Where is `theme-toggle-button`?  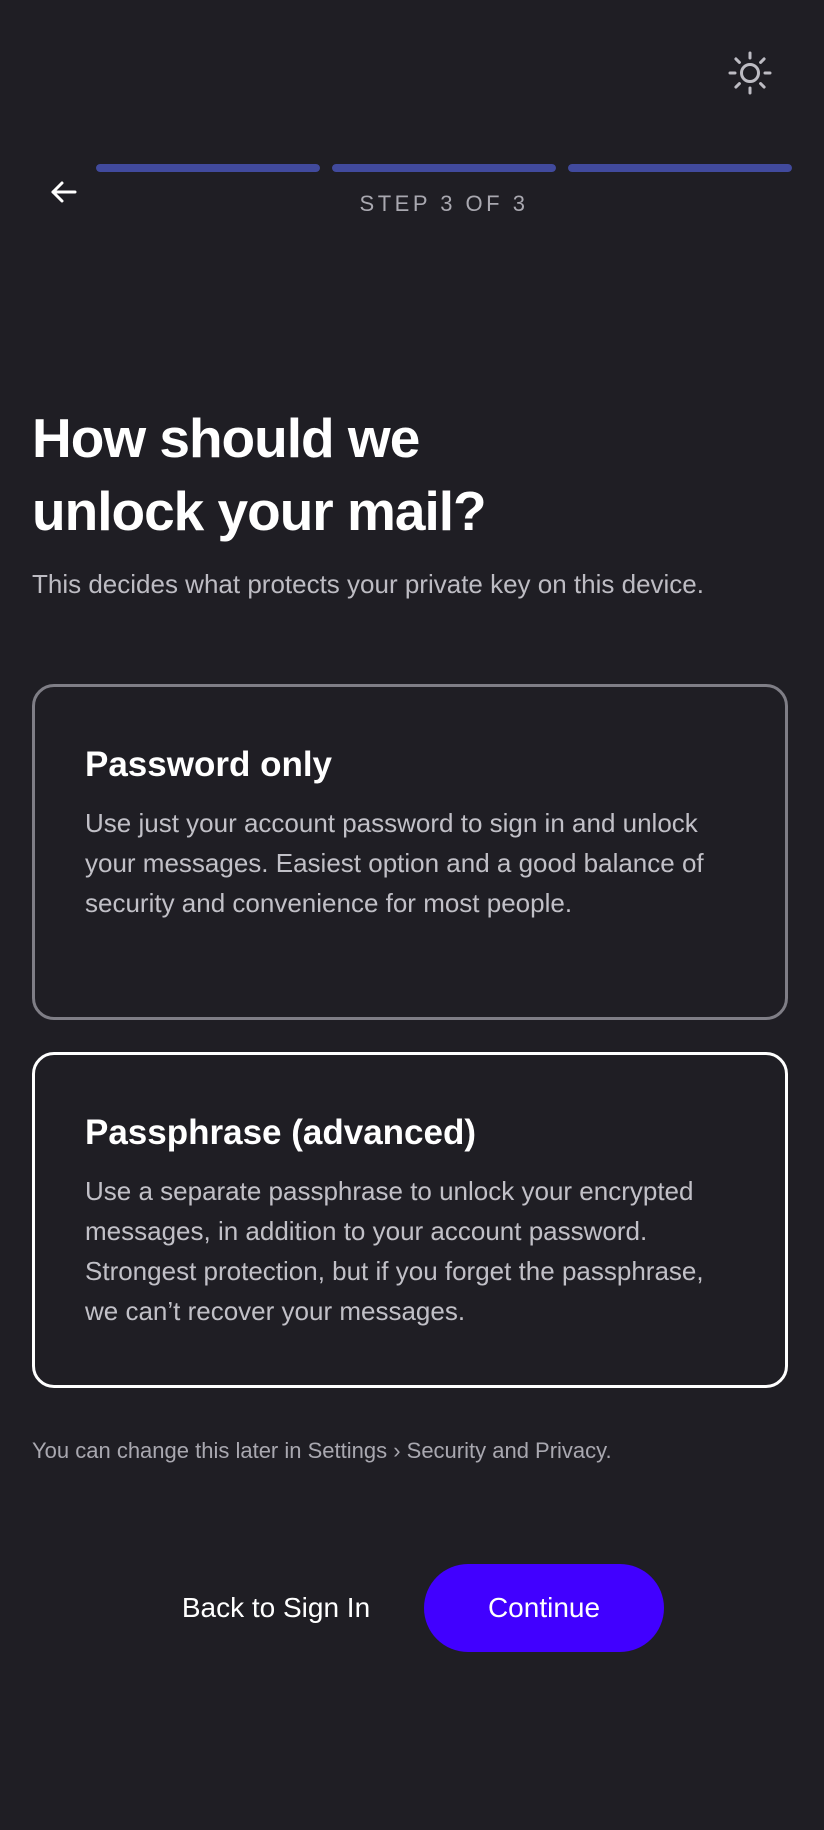 theme-toggle-button is located at coordinates (750, 73).